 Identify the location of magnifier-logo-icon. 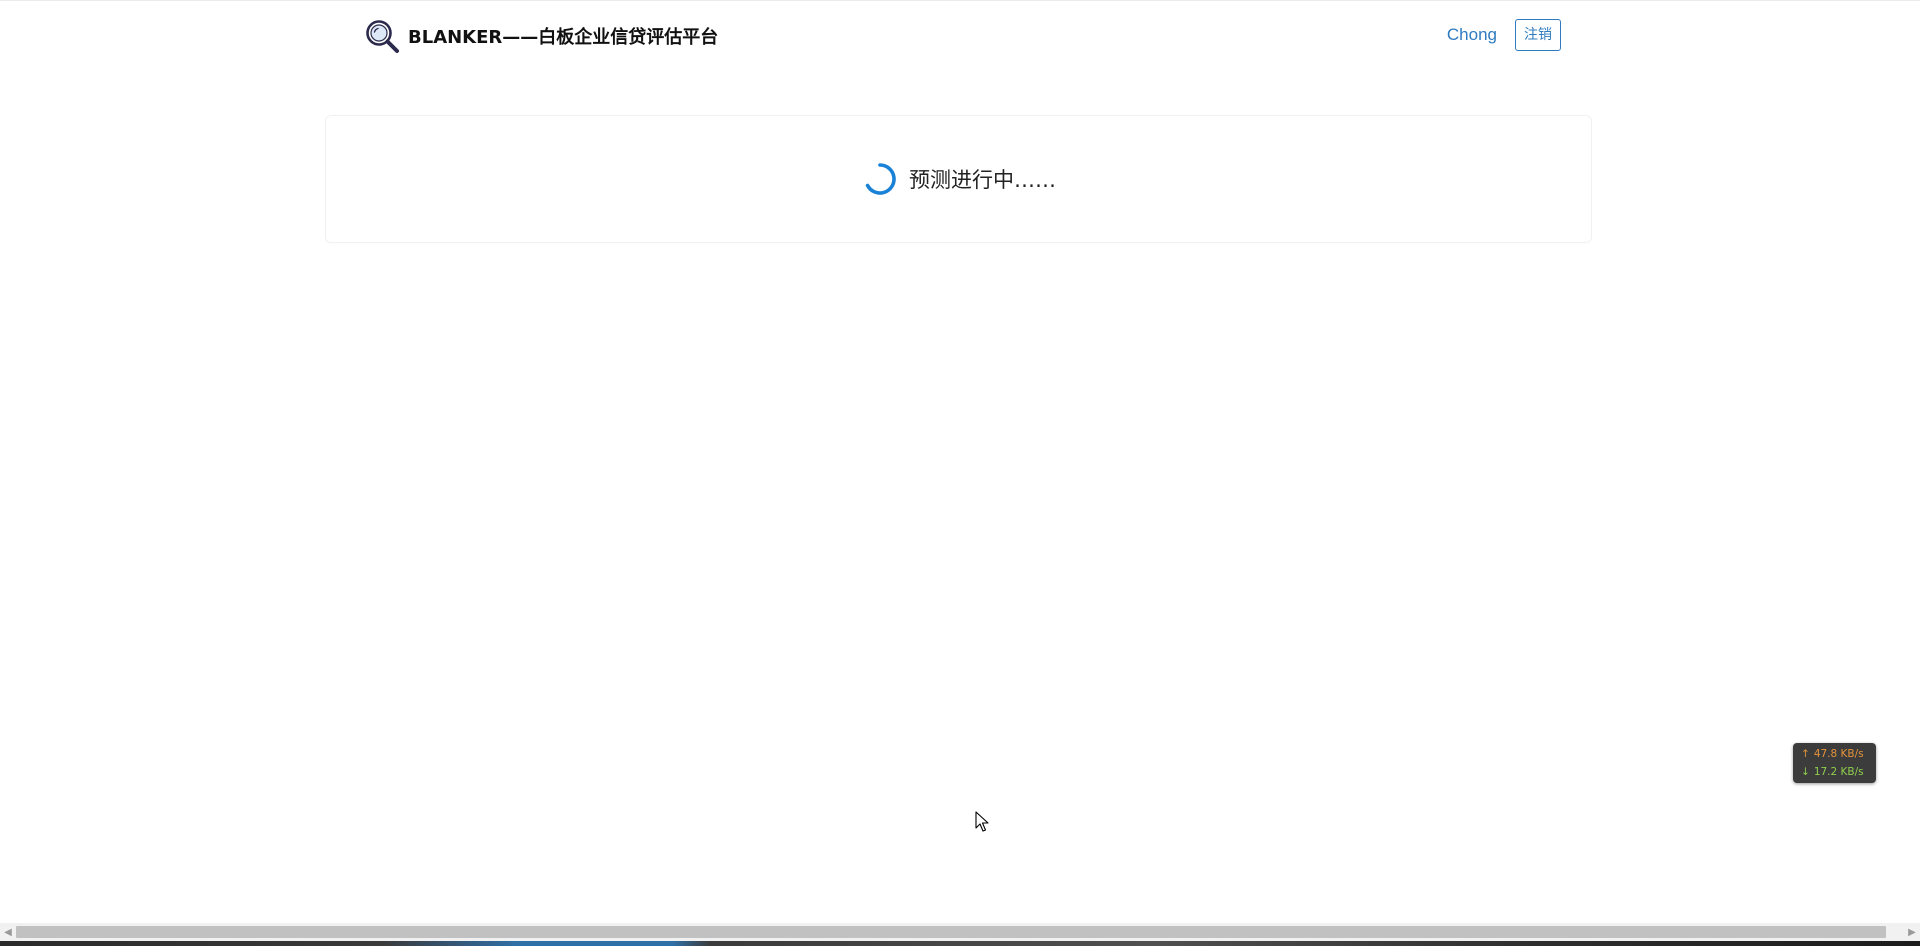
(382, 36).